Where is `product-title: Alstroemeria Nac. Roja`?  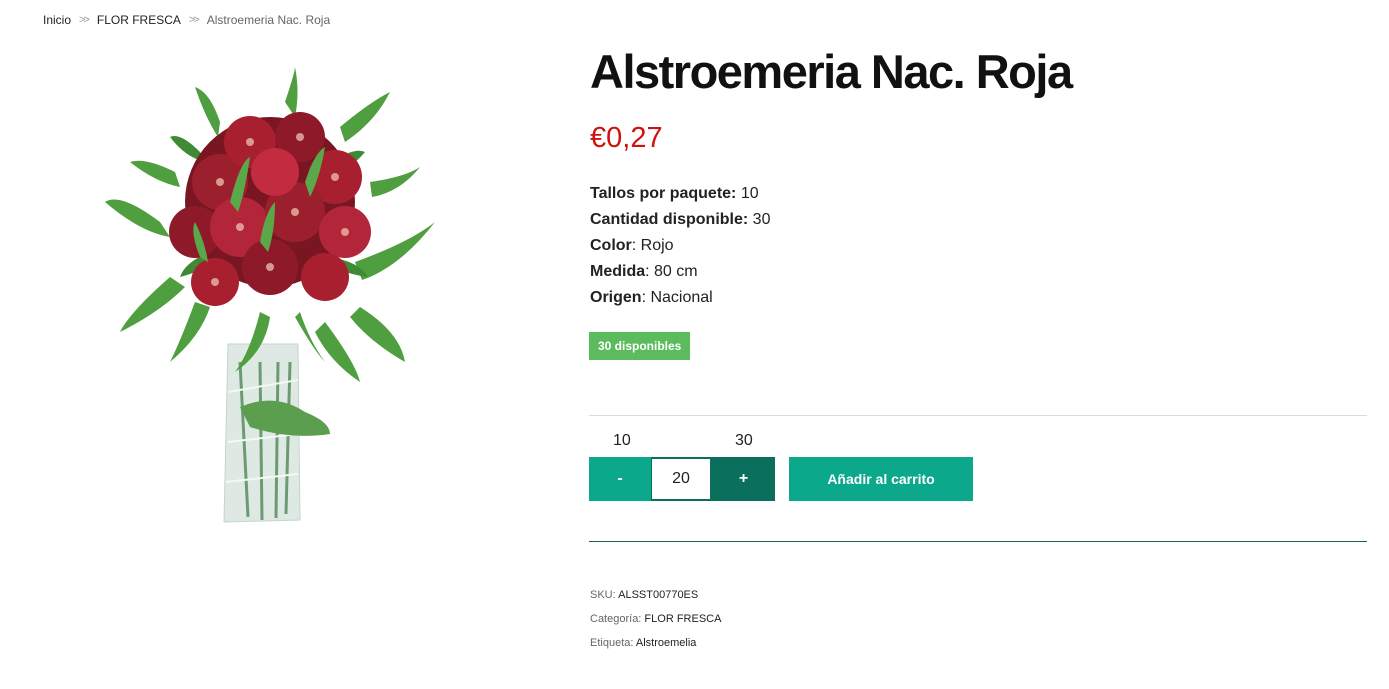
product-title: Alstroemeria Nac. Roja is located at coordinates (831, 71).